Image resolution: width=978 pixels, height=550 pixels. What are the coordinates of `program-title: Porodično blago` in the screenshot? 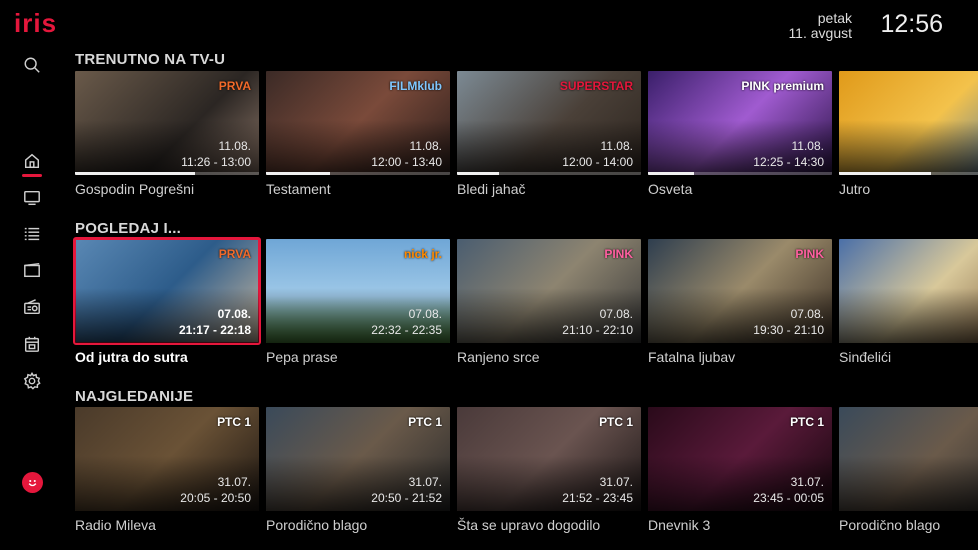 It's located at (890, 525).